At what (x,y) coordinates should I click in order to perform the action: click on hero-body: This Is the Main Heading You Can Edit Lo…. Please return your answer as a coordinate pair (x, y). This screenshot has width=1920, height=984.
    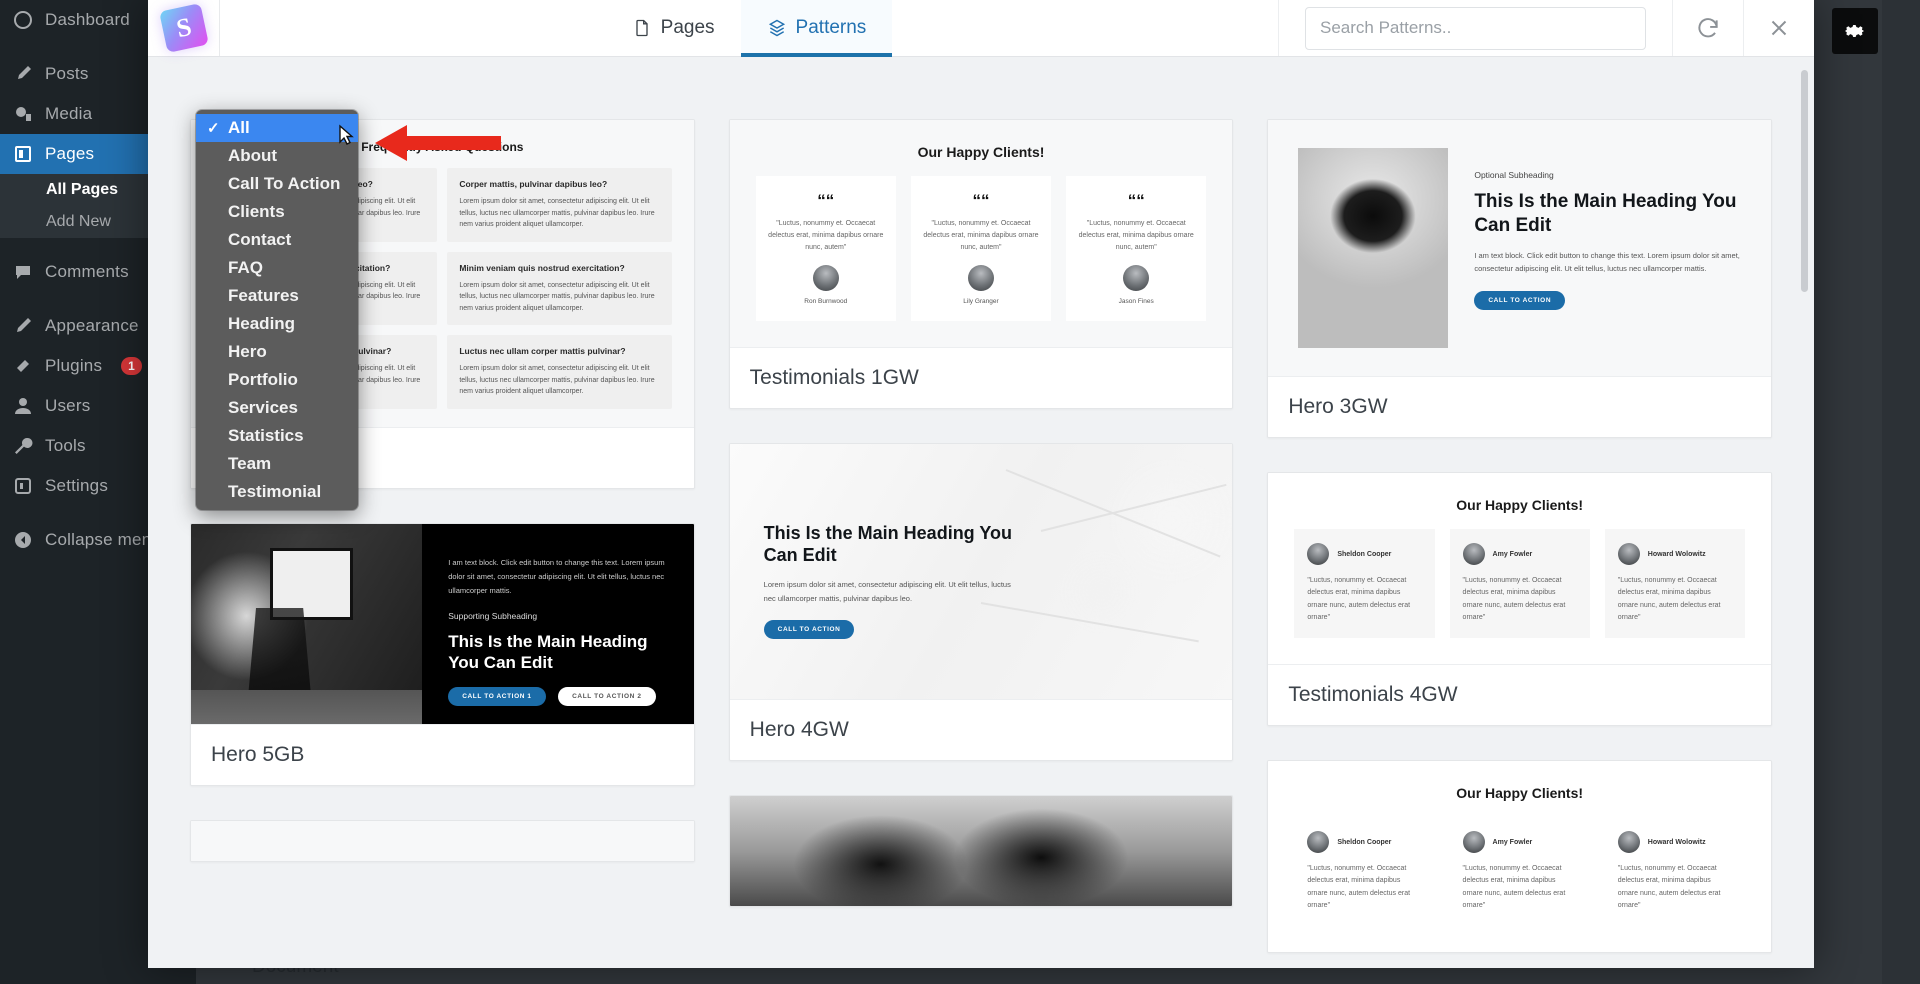
    Looking at the image, I should click on (889, 581).